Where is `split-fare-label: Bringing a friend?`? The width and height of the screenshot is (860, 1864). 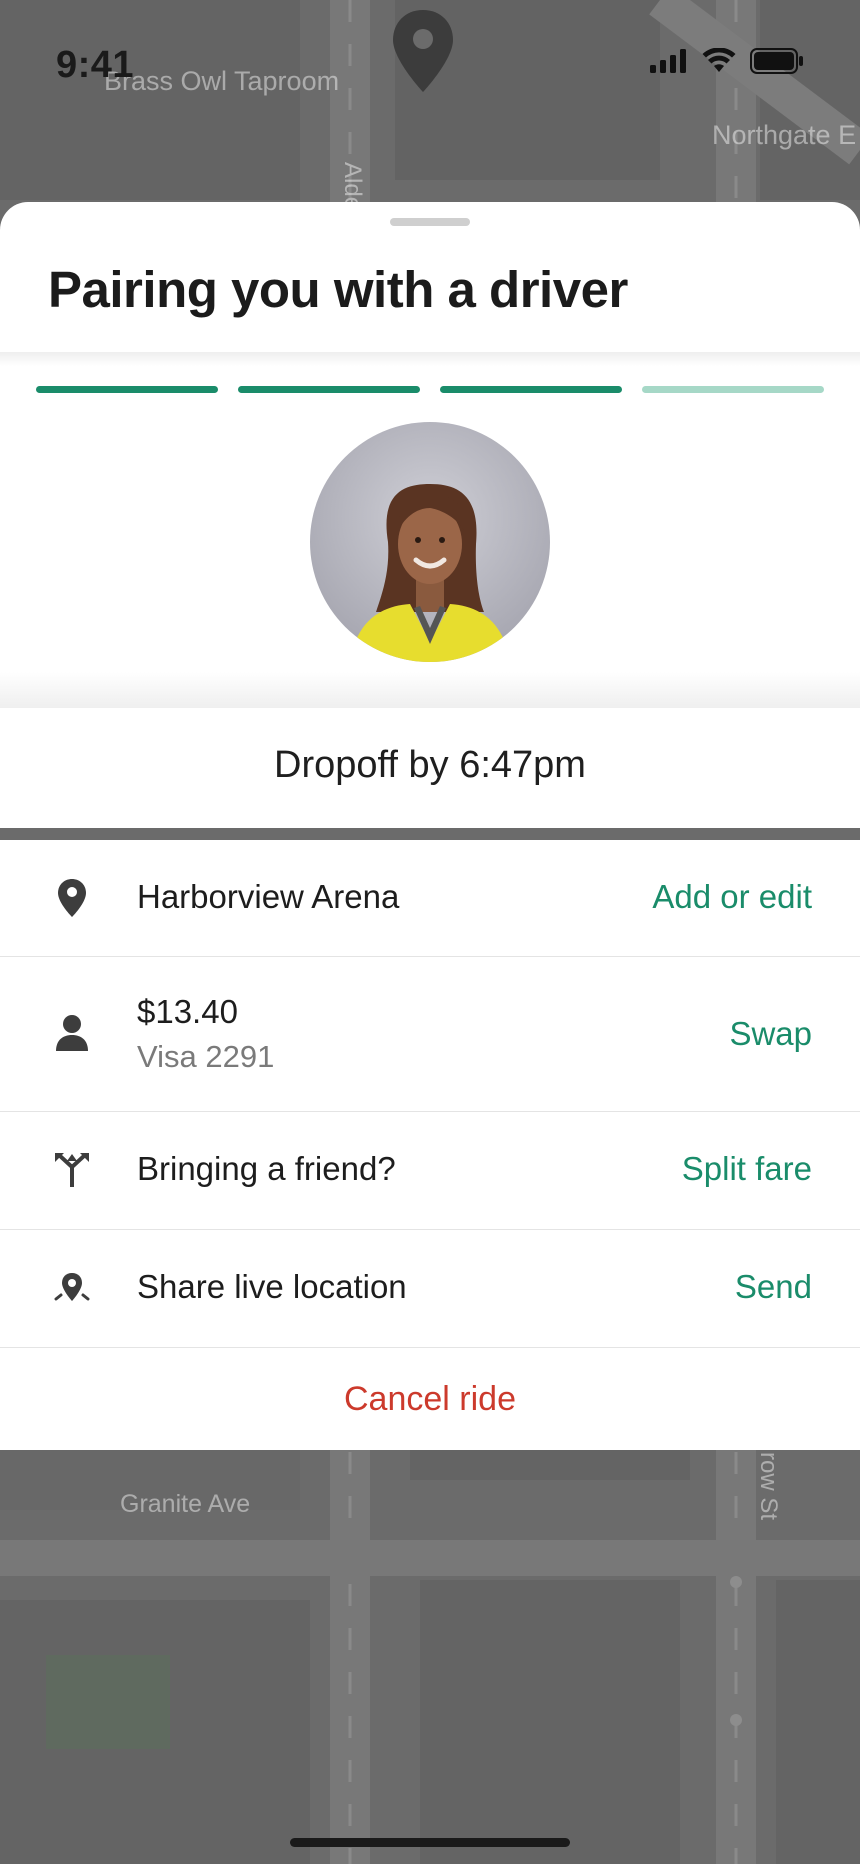 split-fare-label: Bringing a friend? is located at coordinates (266, 1168).